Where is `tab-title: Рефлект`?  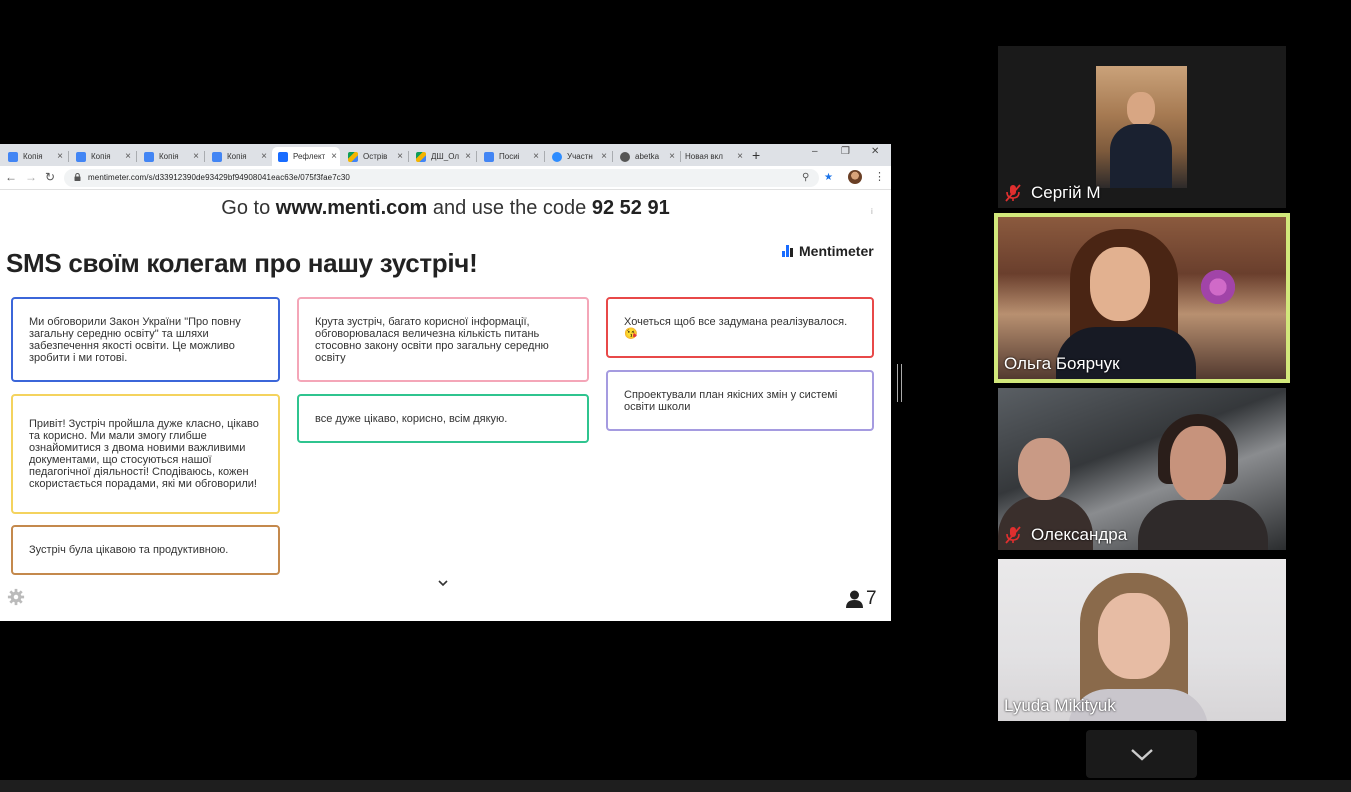 tab-title: Рефлект is located at coordinates (309, 156).